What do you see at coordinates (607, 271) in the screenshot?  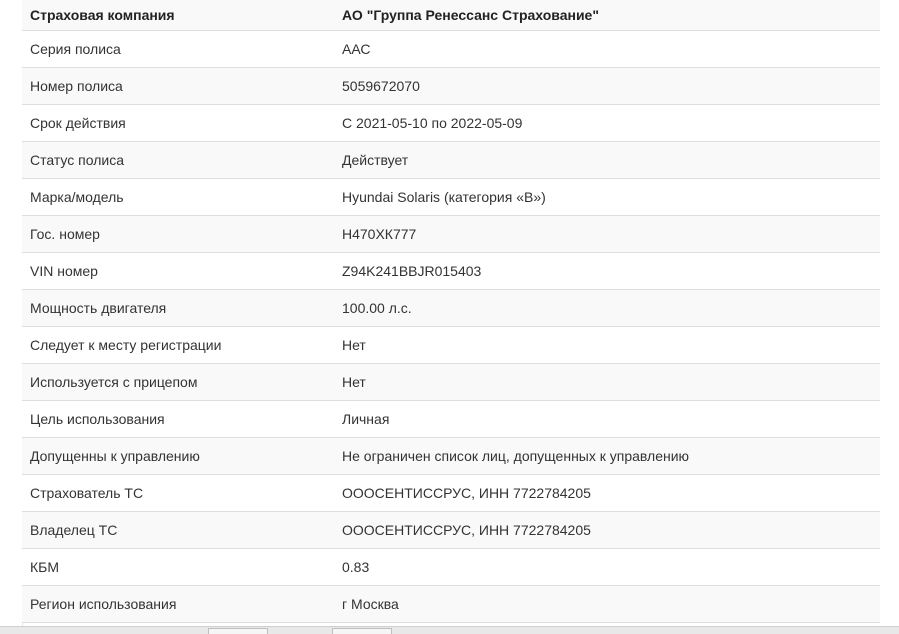 I see `row-value: Z94K241BBJR015403` at bounding box center [607, 271].